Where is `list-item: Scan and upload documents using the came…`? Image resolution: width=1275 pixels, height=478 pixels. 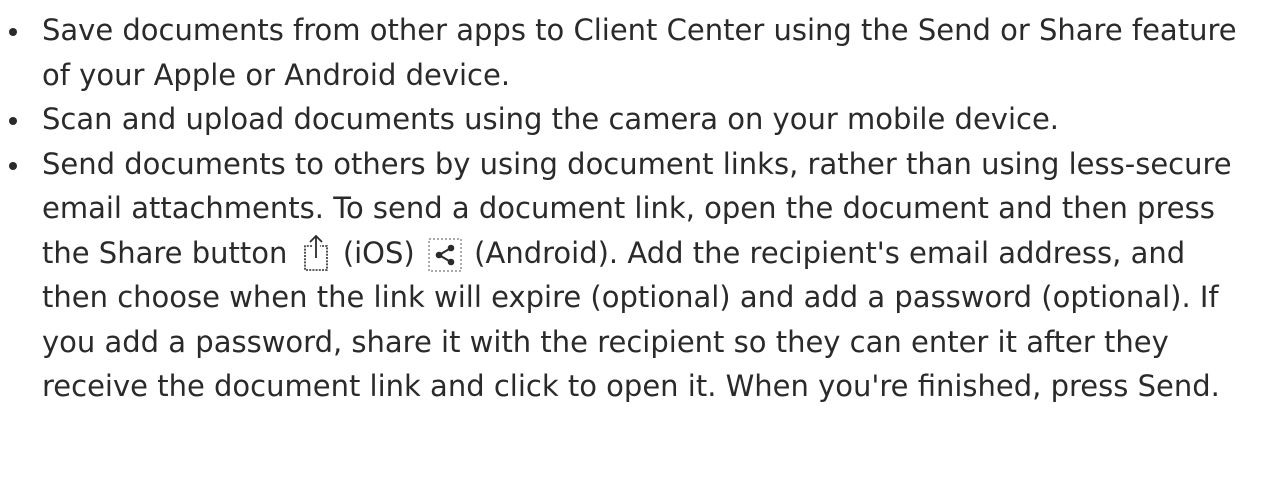
list-item: Scan and upload documents using the came… is located at coordinates (627, 119).